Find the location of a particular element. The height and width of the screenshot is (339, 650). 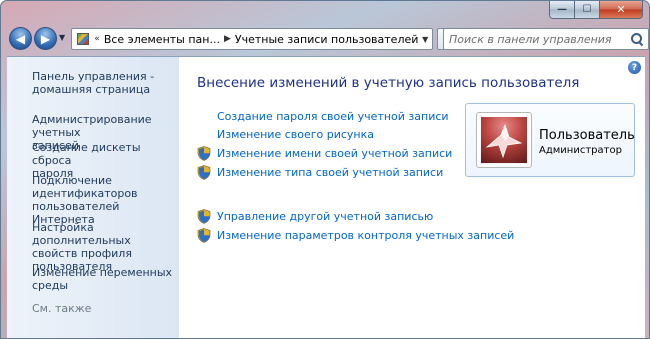

sidebar-link-line: Администрирование учетных is located at coordinates (92, 126).